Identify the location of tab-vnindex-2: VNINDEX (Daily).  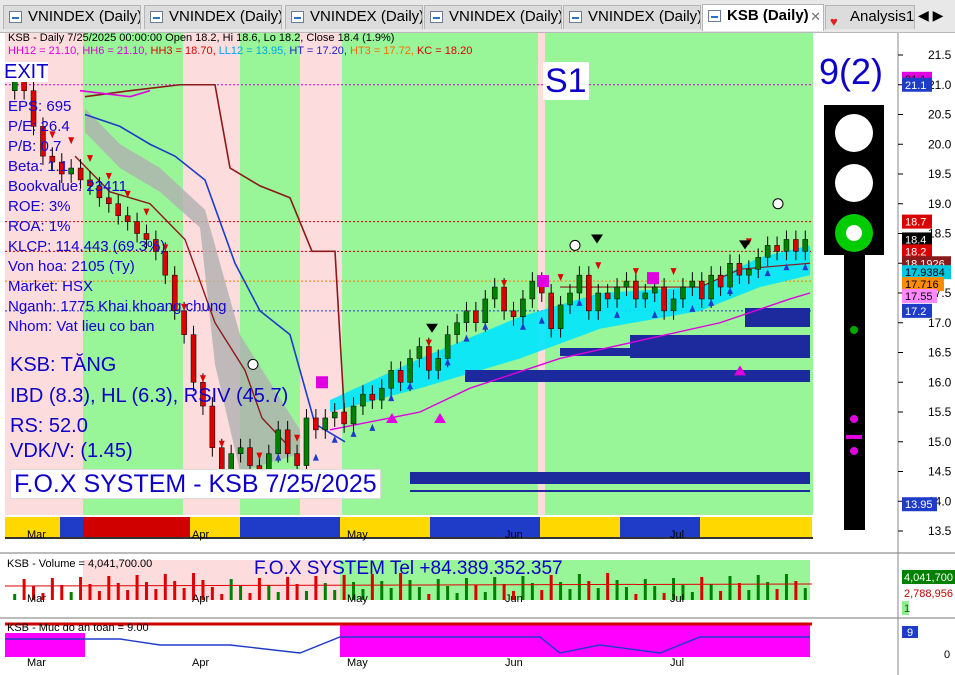
(213, 17).